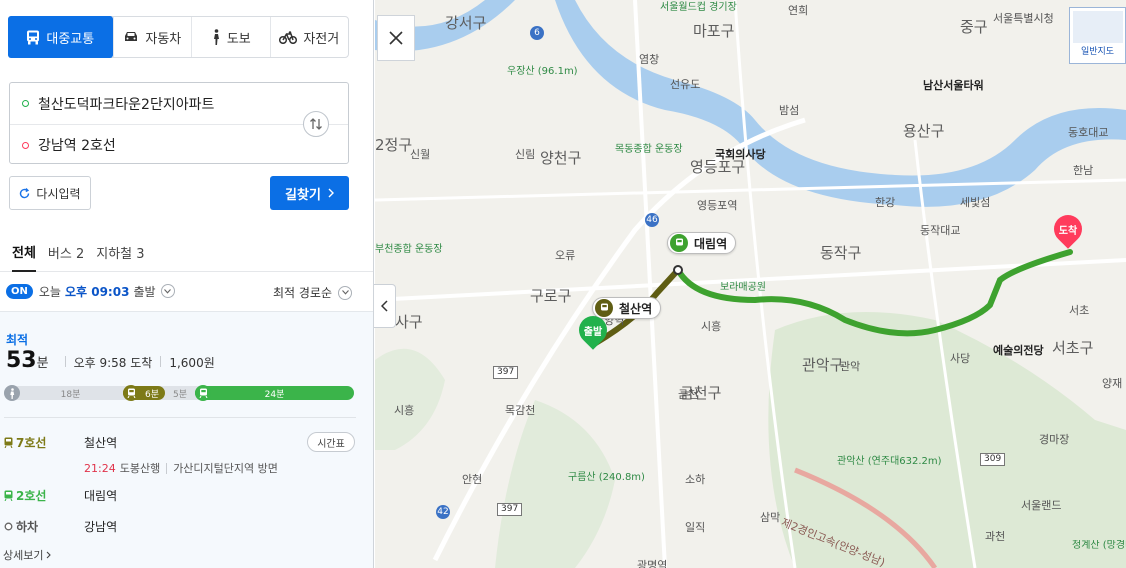  What do you see at coordinates (179, 144) in the screenshot?
I see `end-field: 강남역 2호선` at bounding box center [179, 144].